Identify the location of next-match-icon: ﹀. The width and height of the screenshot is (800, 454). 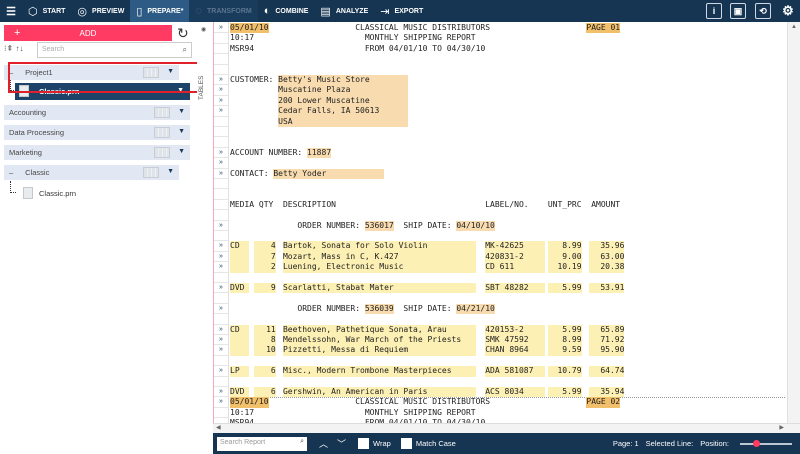
(341, 443).